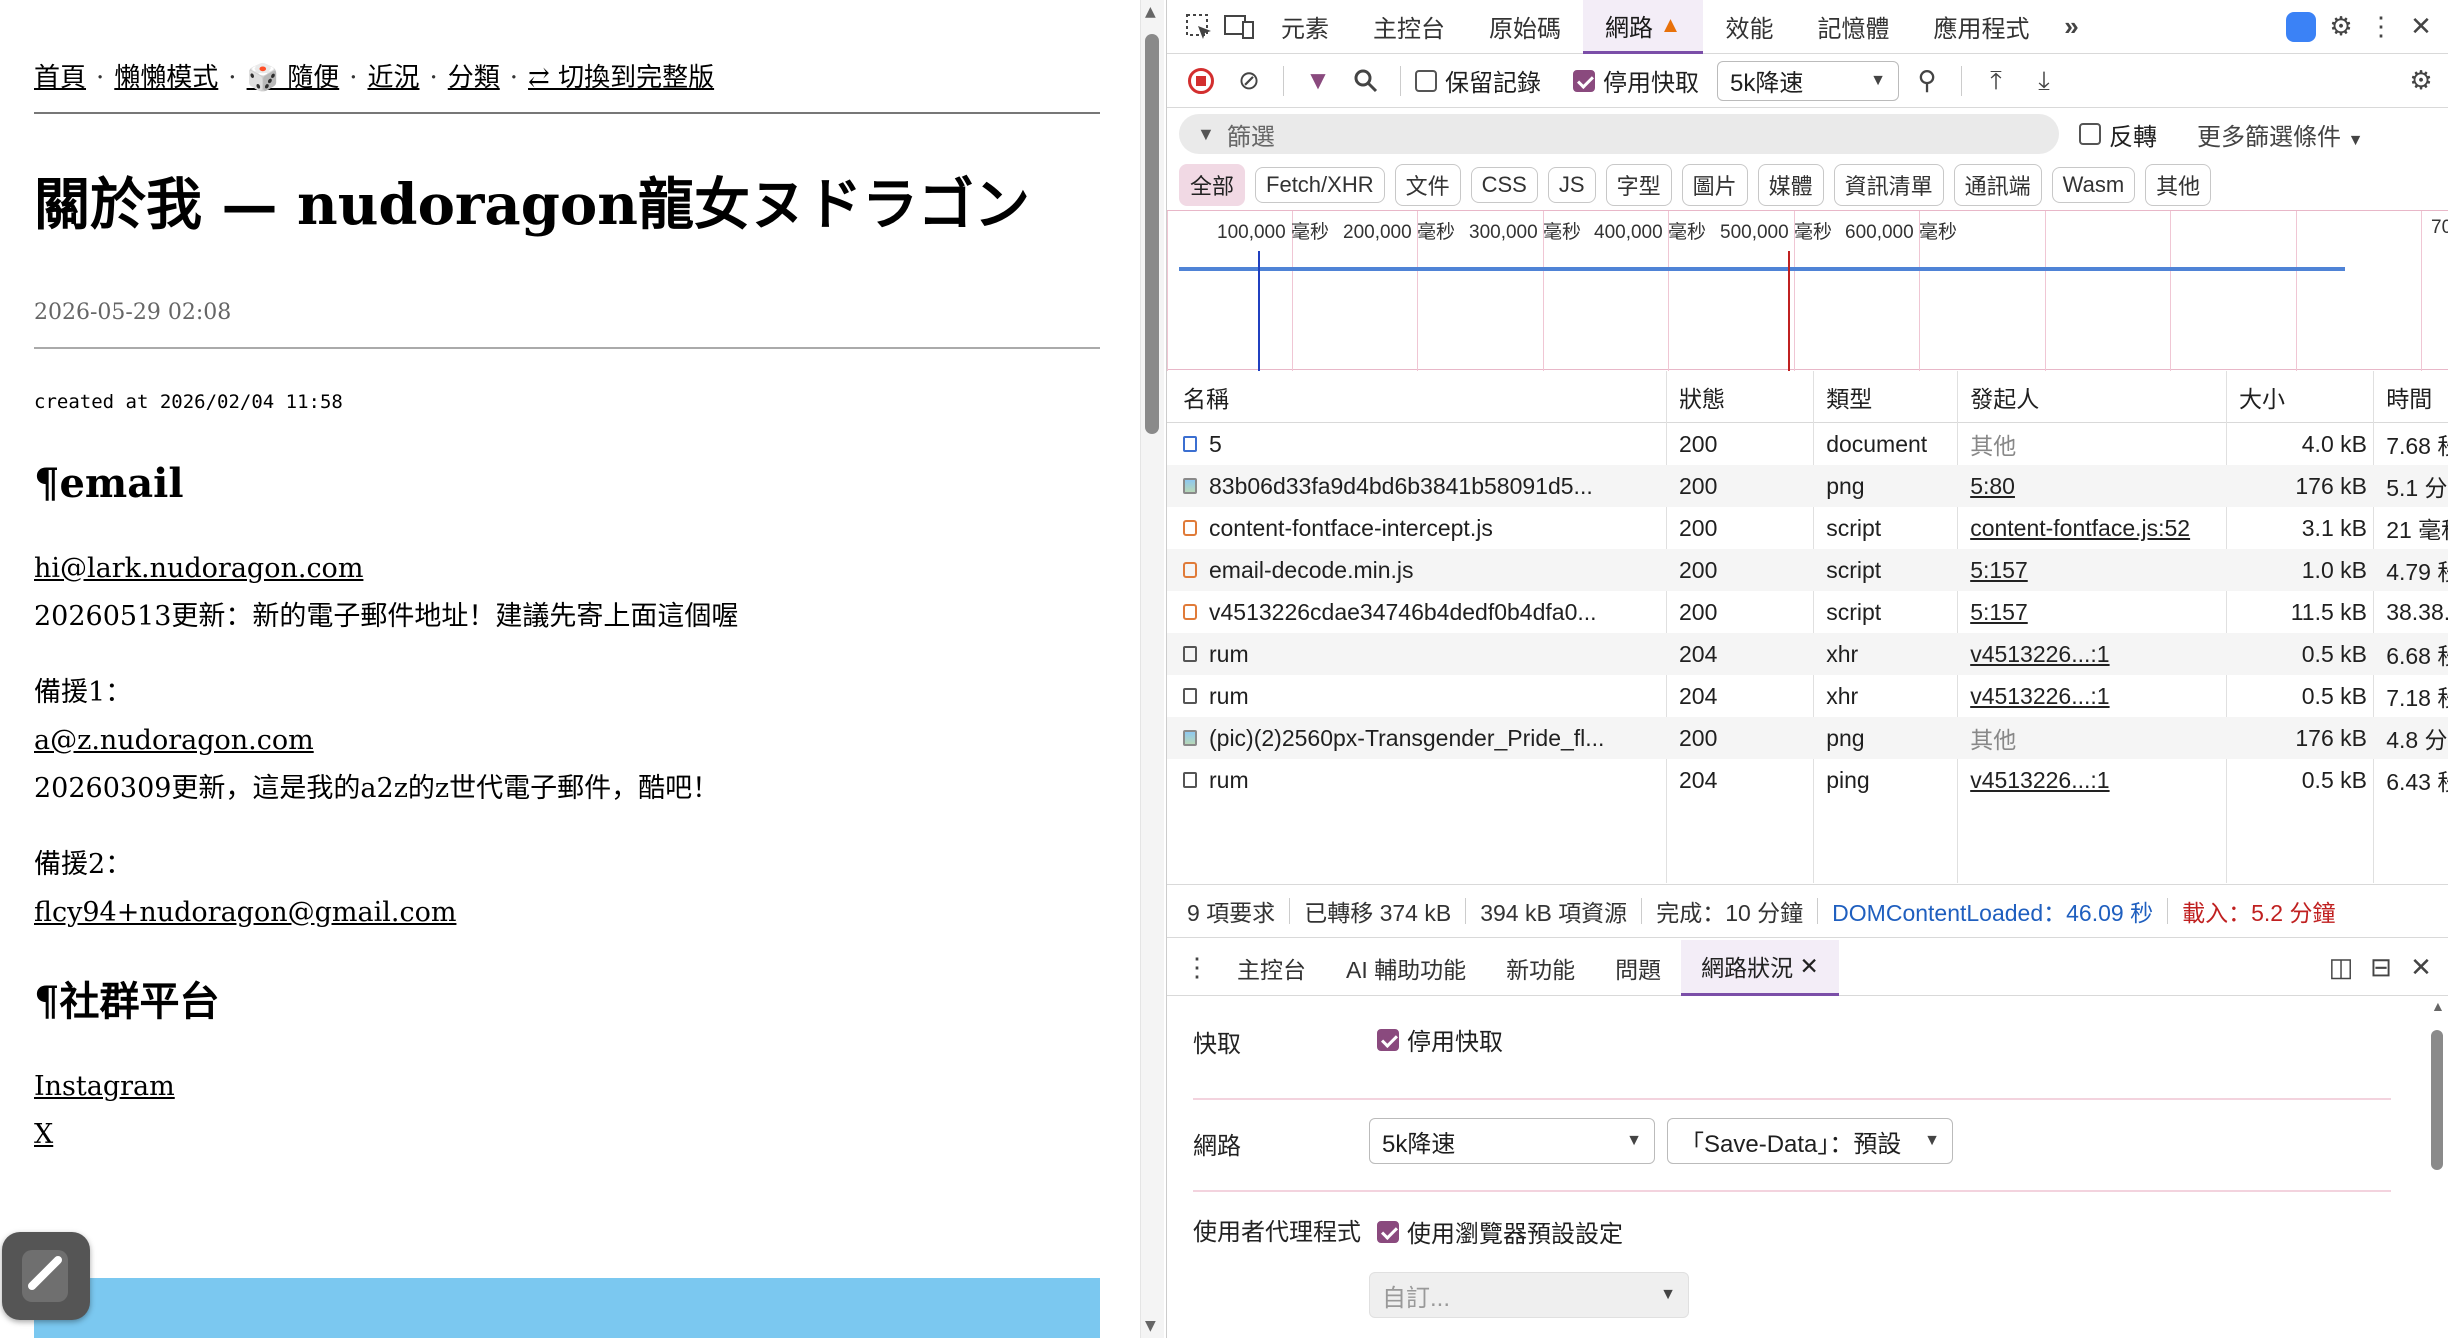  What do you see at coordinates (393, 78) in the screenshot?
I see `nav-recent-link: 近況` at bounding box center [393, 78].